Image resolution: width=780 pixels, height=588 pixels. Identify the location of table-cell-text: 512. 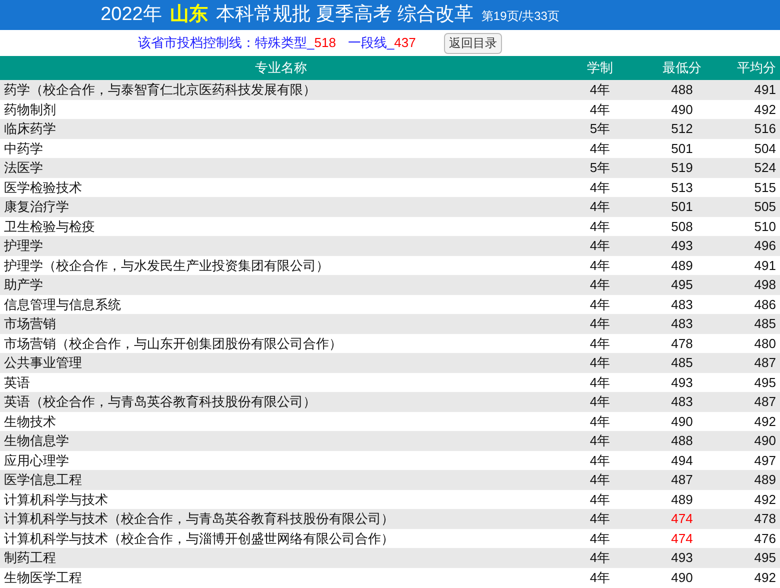
(682, 129).